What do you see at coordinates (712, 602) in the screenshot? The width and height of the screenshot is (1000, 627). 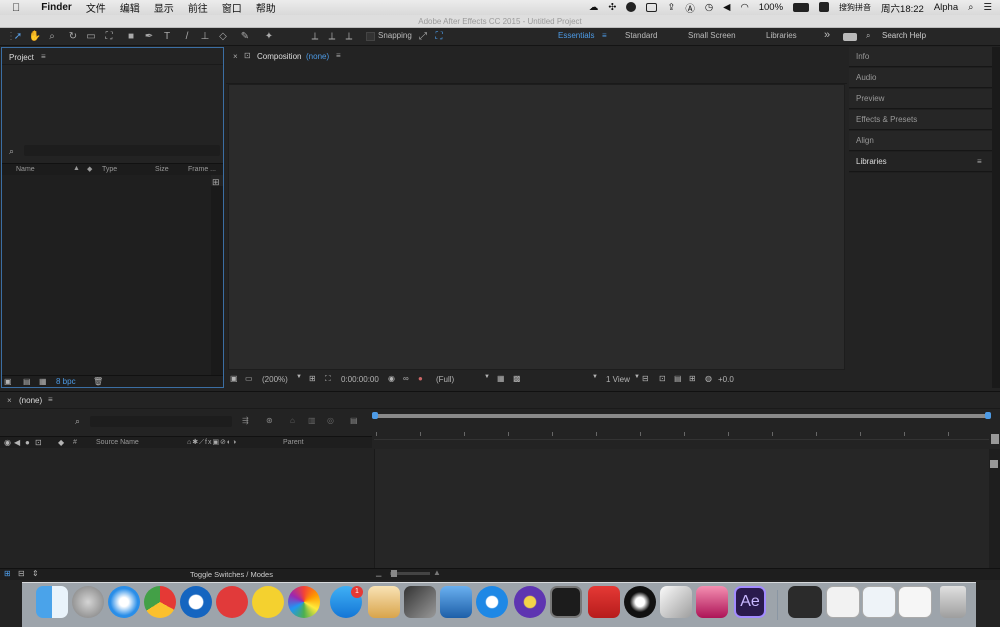 I see `cleanmymac-dock-icon` at bounding box center [712, 602].